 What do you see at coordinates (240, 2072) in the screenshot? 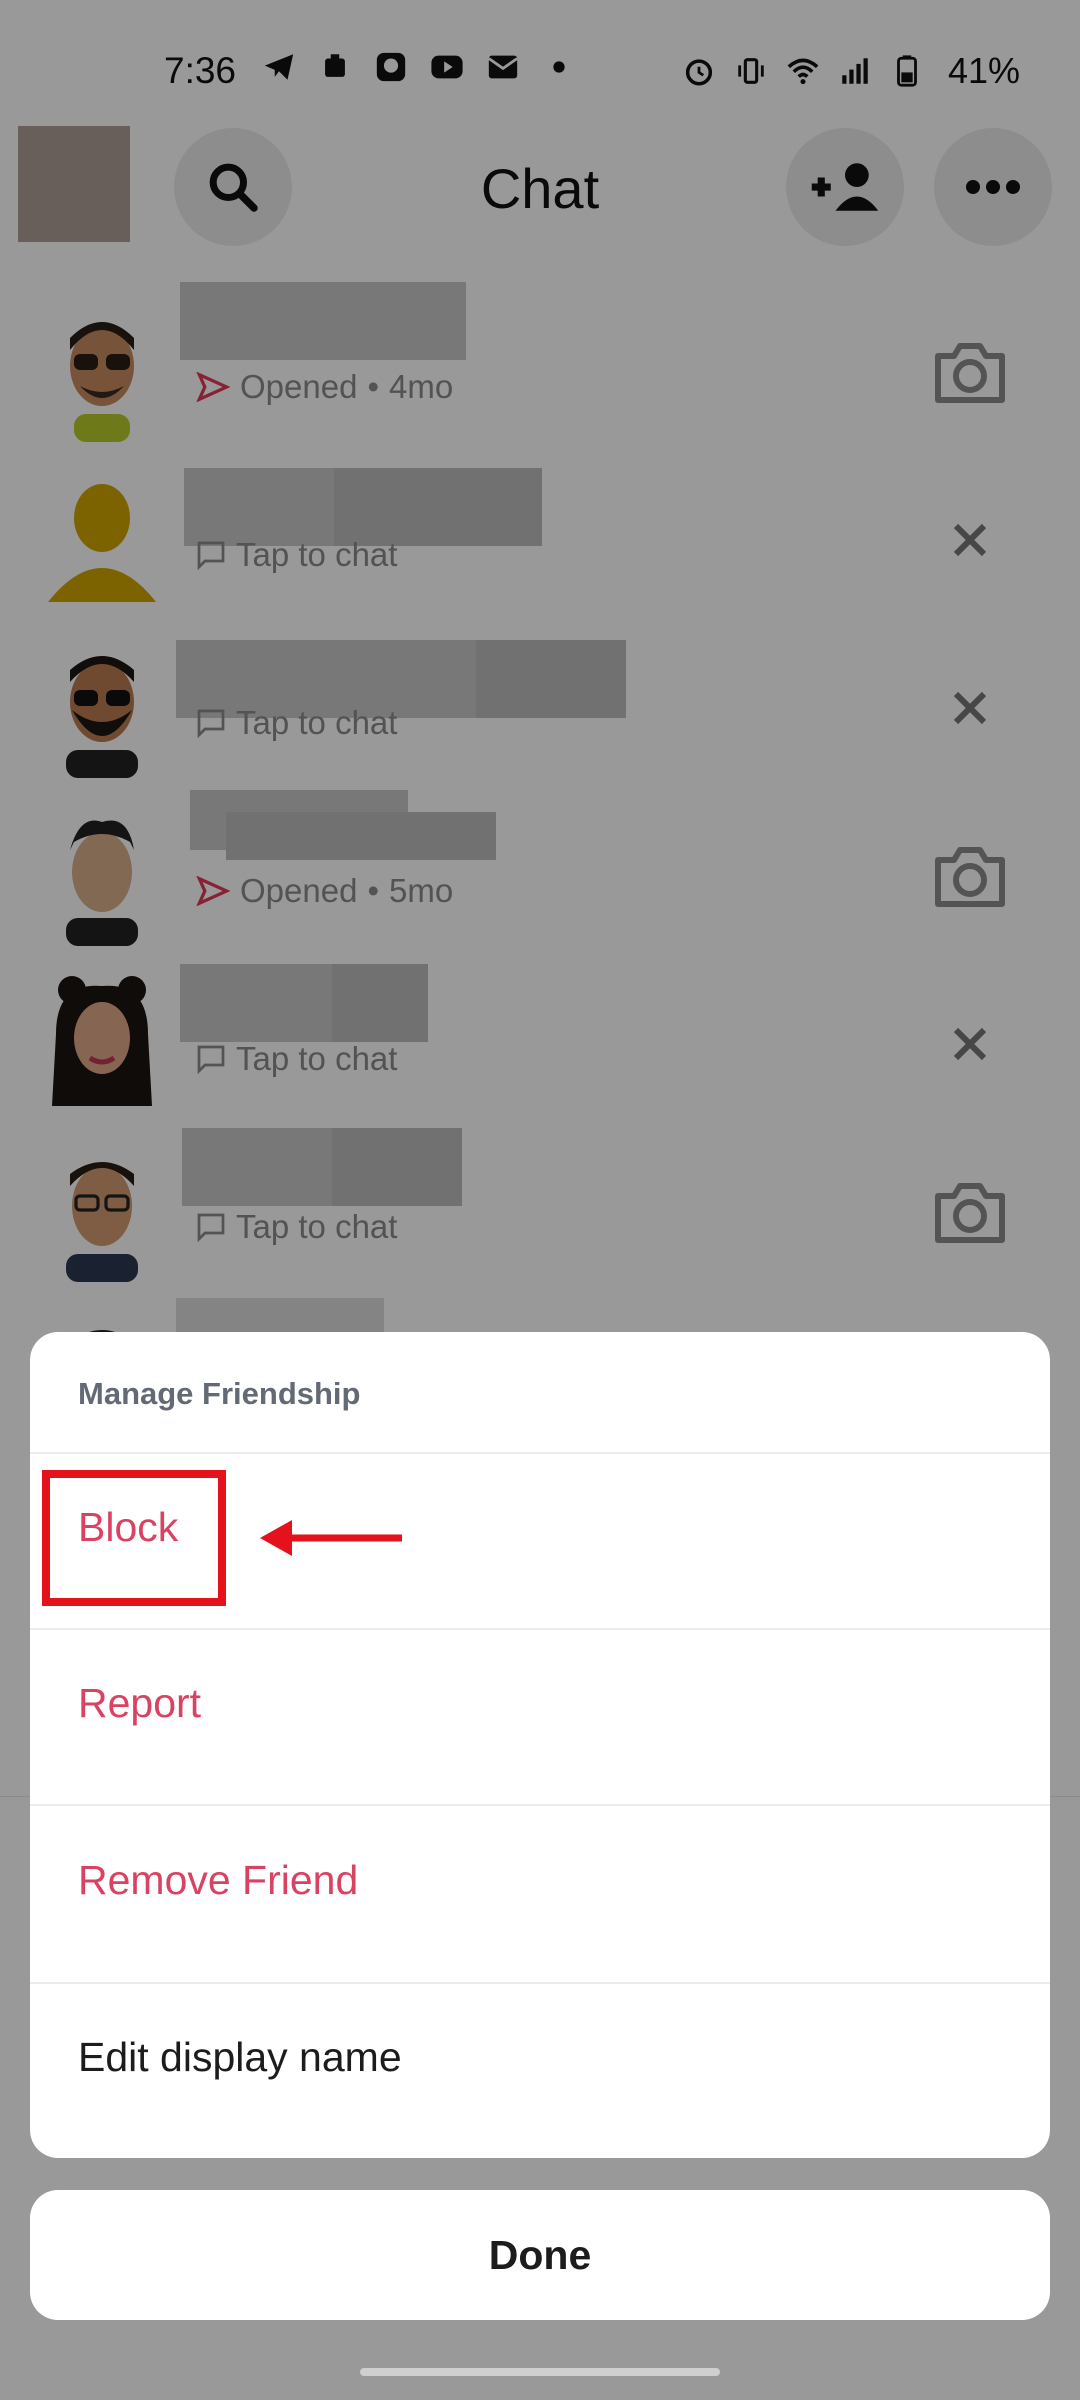
I see `edit-display-name-option: Edit display name` at bounding box center [240, 2072].